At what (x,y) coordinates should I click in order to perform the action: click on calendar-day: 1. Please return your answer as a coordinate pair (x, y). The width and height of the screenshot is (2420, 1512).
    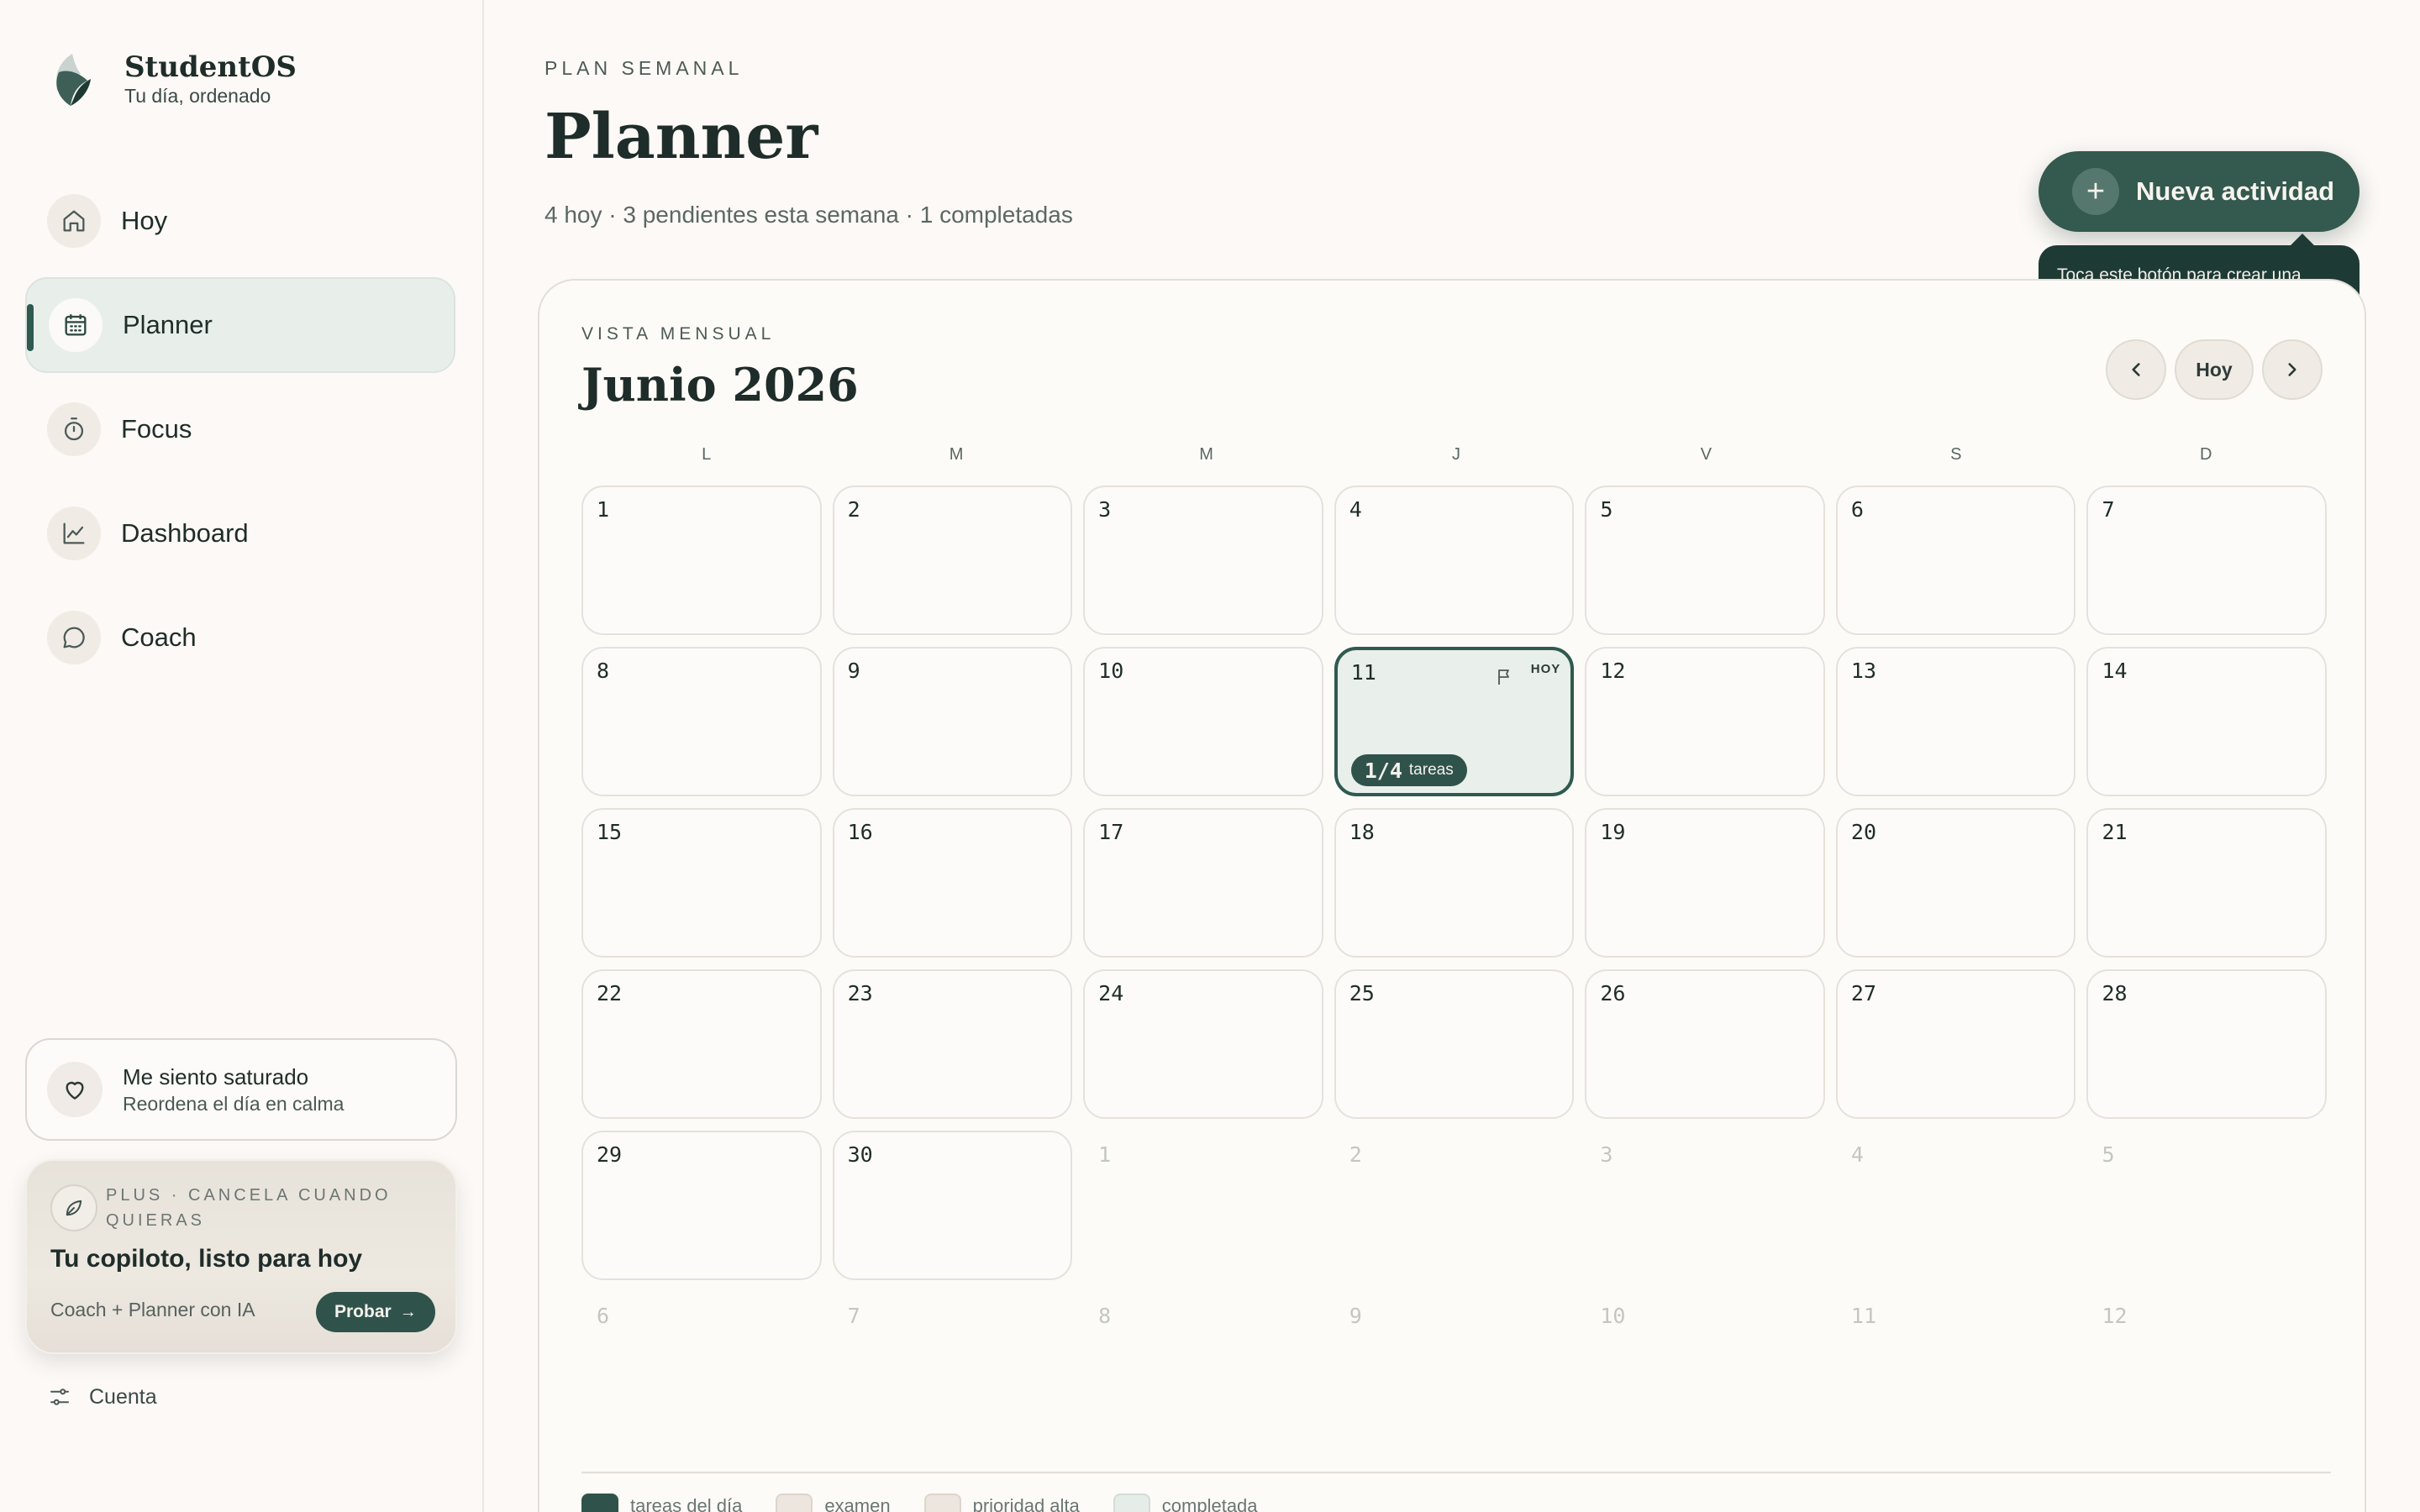
    Looking at the image, I should click on (702, 560).